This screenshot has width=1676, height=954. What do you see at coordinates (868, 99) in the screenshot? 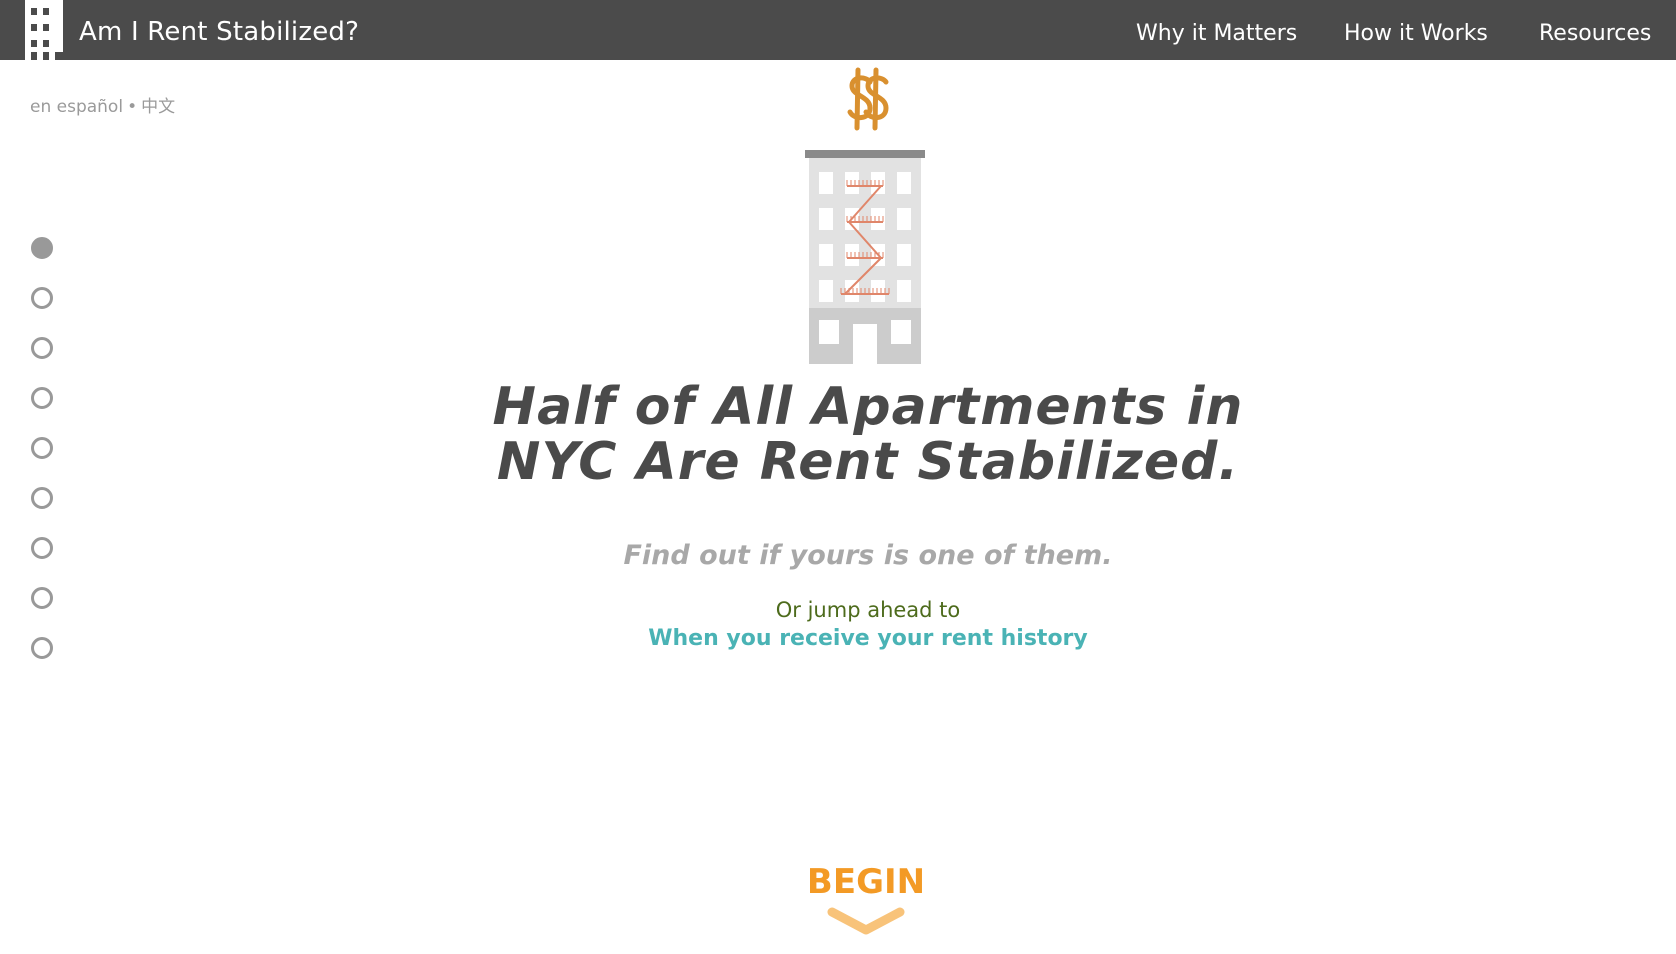
I see `dollar-signs-icon` at bounding box center [868, 99].